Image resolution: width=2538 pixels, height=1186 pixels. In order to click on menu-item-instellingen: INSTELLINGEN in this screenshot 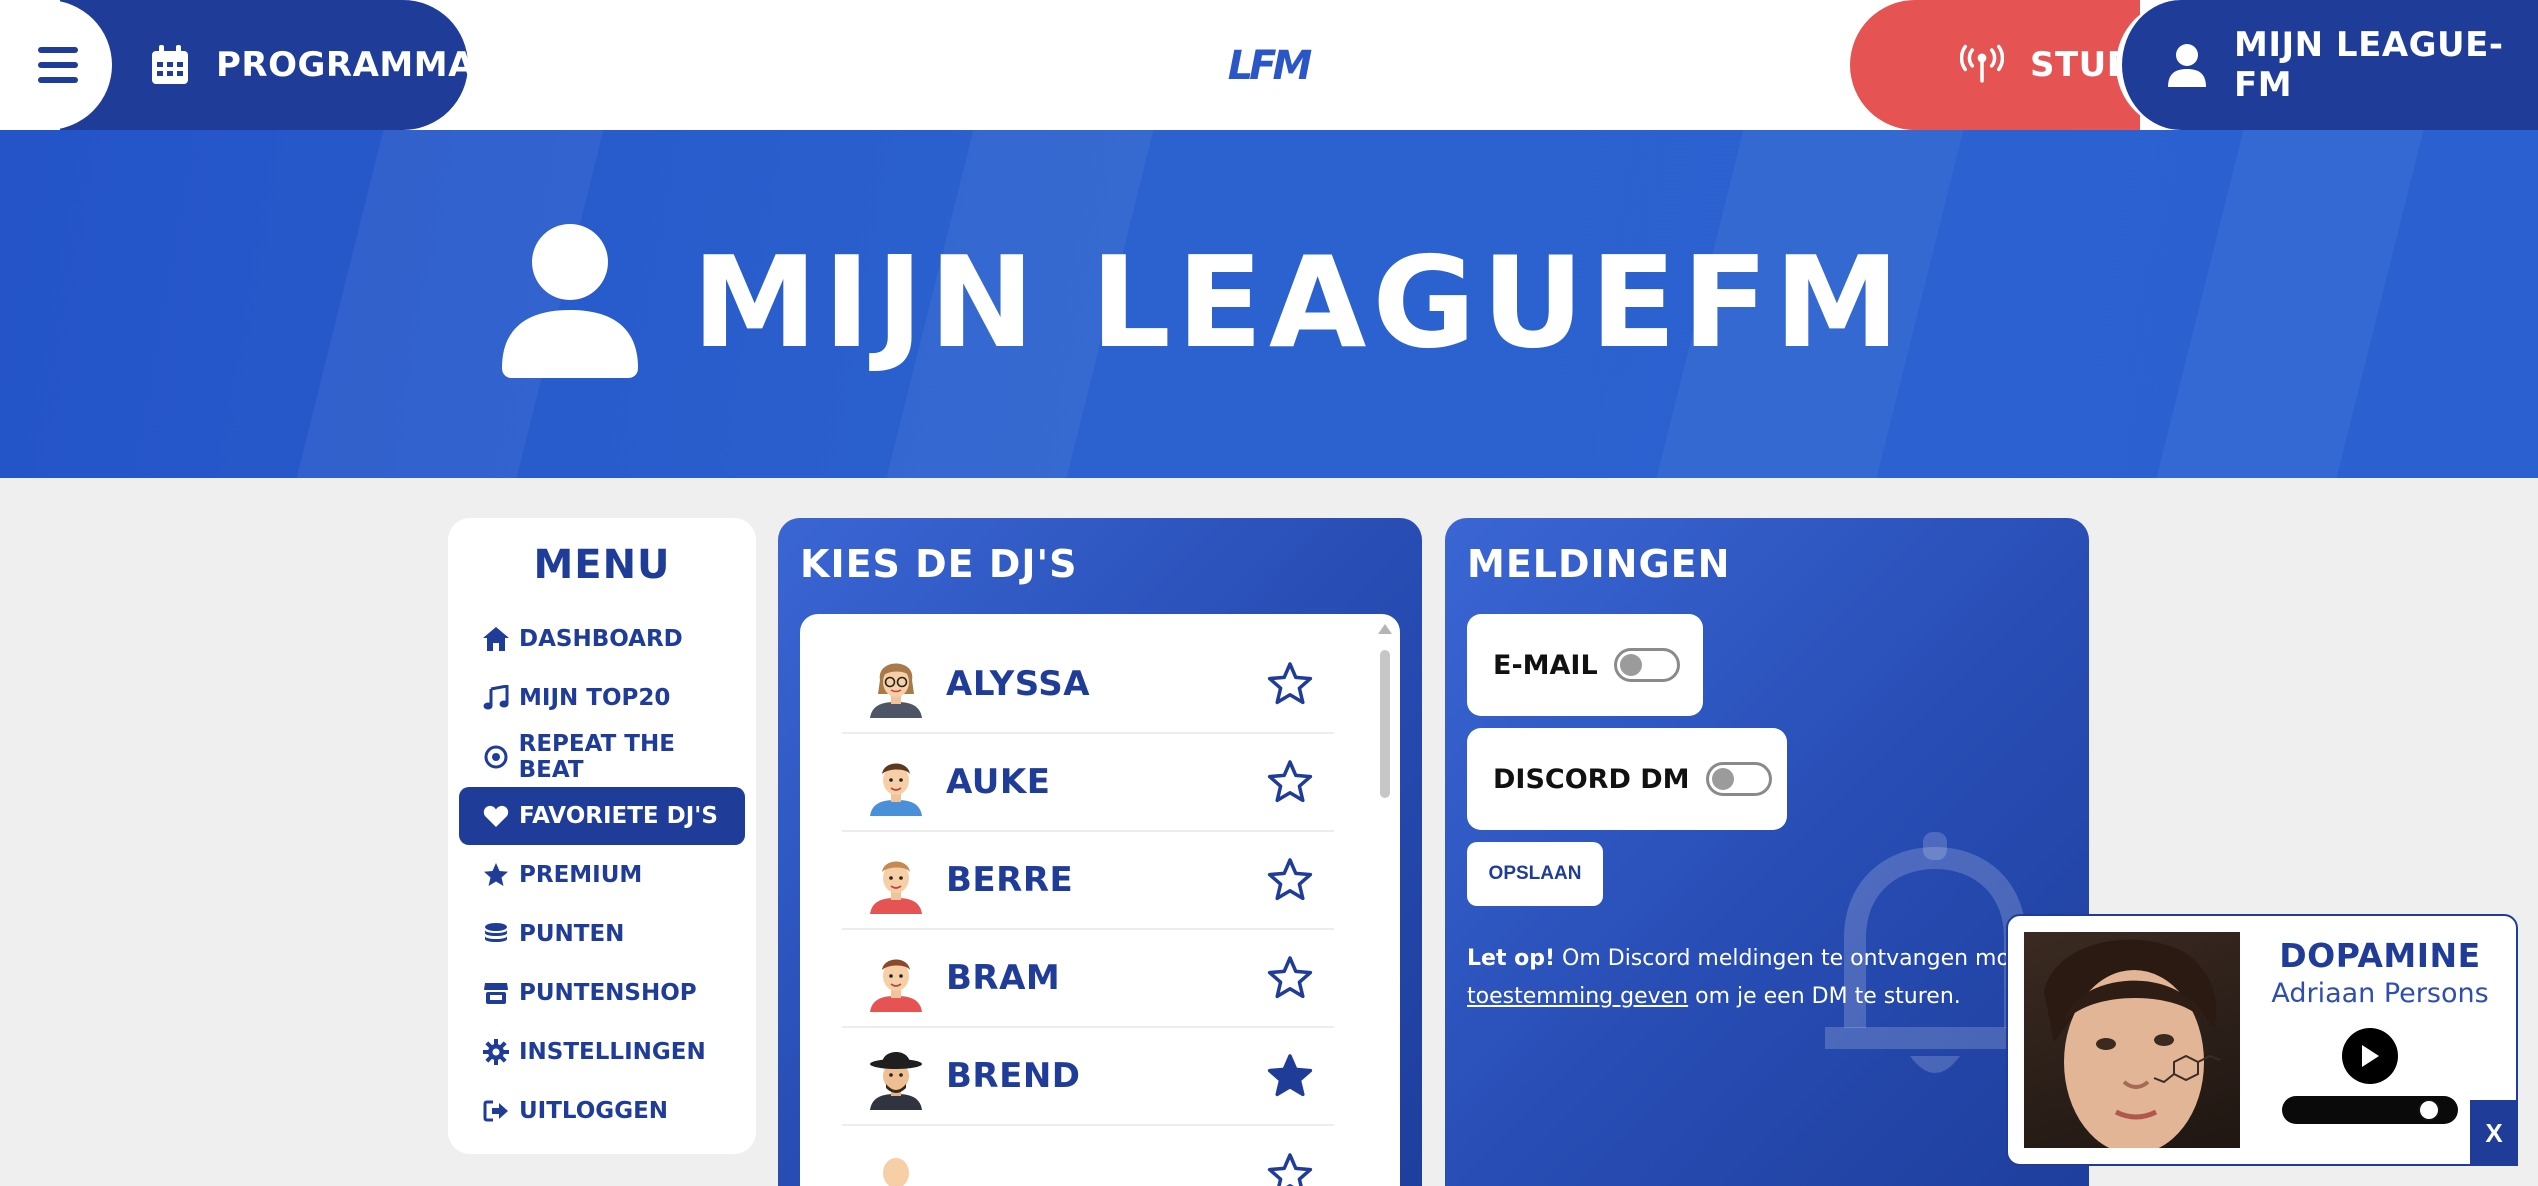, I will do `click(602, 1052)`.